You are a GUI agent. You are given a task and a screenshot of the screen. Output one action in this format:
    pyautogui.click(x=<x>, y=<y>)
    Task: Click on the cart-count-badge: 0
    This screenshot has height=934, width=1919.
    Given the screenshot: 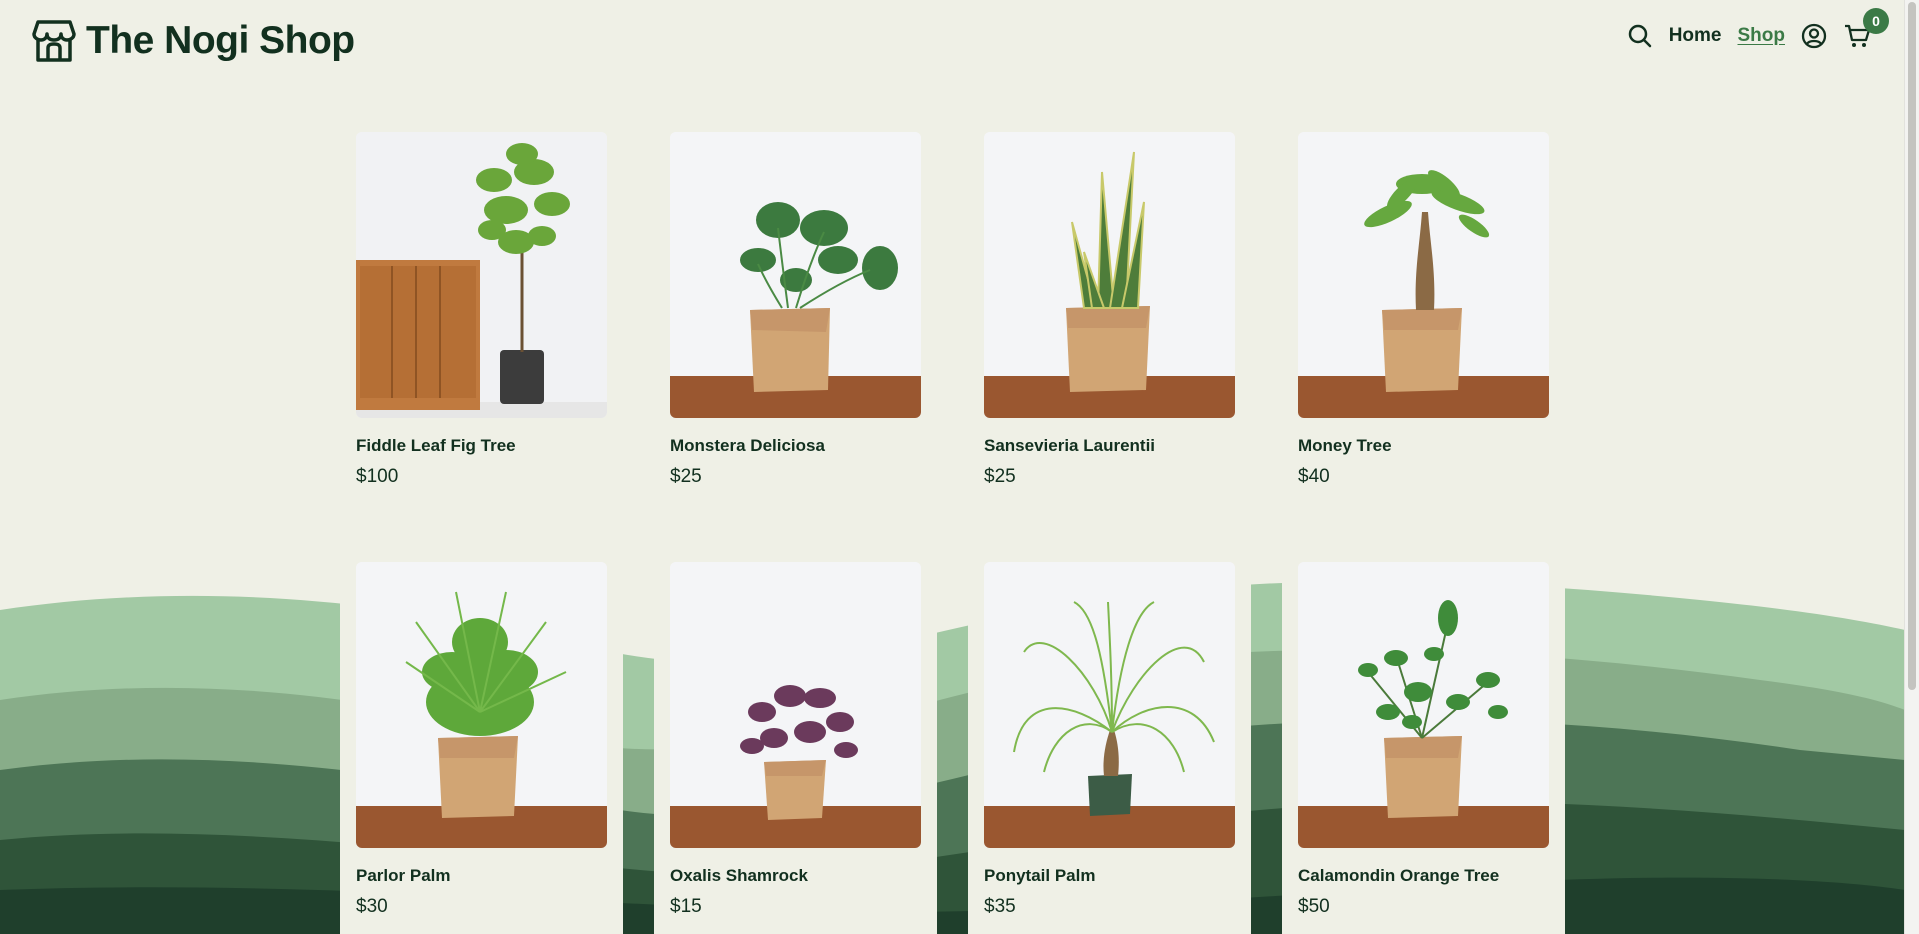 What is the action you would take?
    pyautogui.click(x=1876, y=21)
    